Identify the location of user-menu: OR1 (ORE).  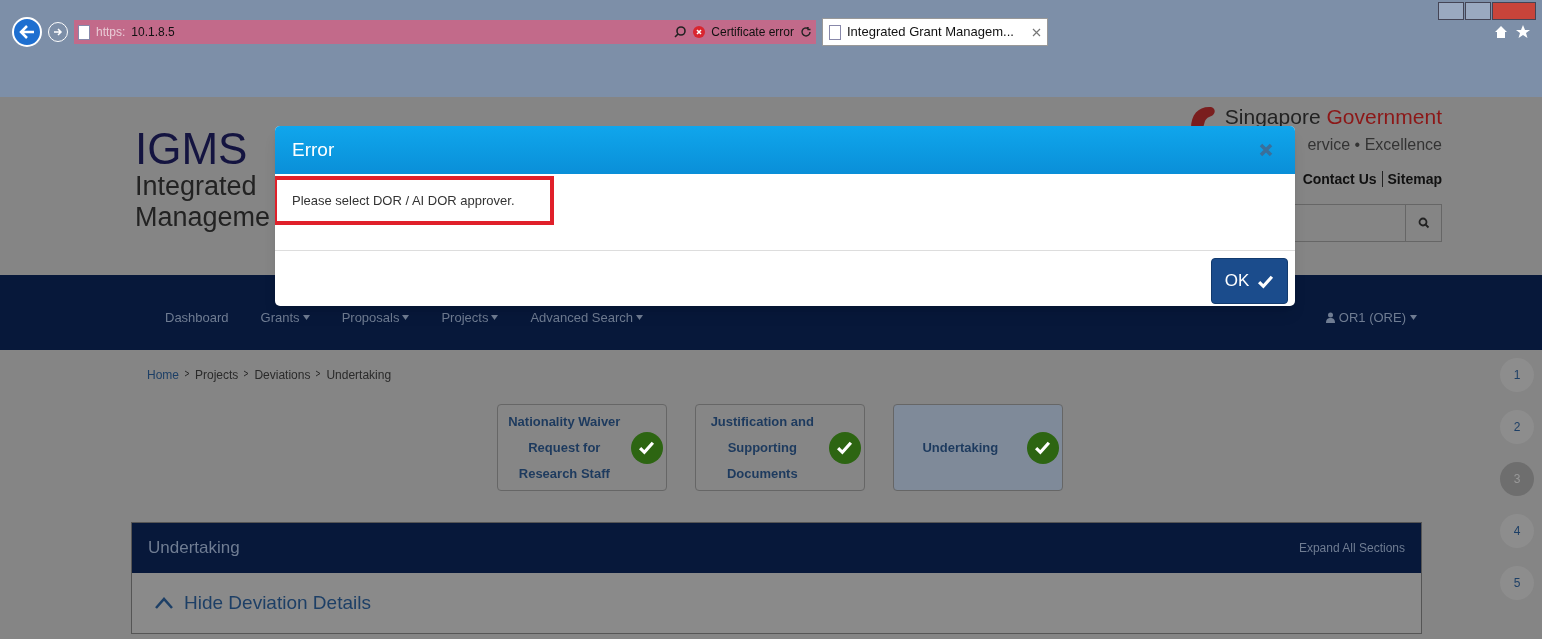
(1371, 317).